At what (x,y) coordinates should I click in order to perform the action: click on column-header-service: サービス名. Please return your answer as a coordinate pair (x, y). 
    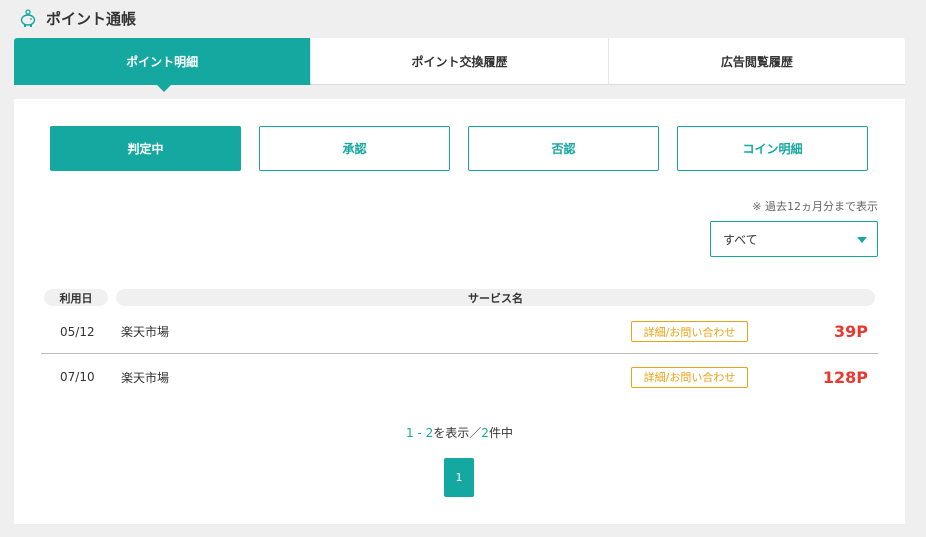
    Looking at the image, I should click on (495, 297).